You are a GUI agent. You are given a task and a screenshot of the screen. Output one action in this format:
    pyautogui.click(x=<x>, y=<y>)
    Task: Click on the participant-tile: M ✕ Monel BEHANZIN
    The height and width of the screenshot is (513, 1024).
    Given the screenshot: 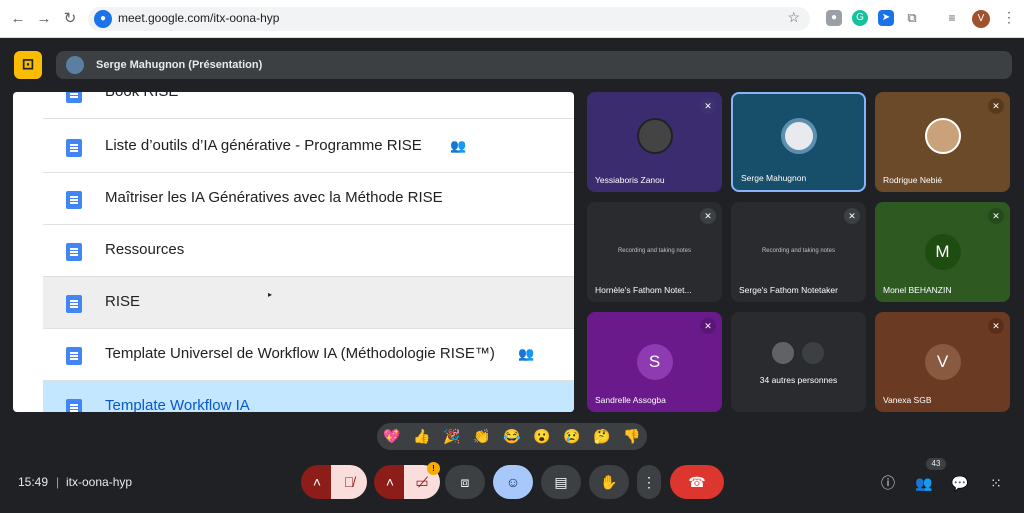 What is the action you would take?
    pyautogui.click(x=942, y=252)
    